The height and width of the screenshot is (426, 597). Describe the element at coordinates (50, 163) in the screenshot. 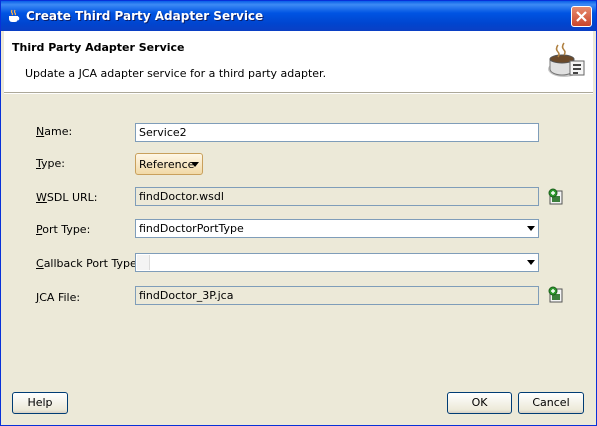

I see `type-label: Type:` at that location.